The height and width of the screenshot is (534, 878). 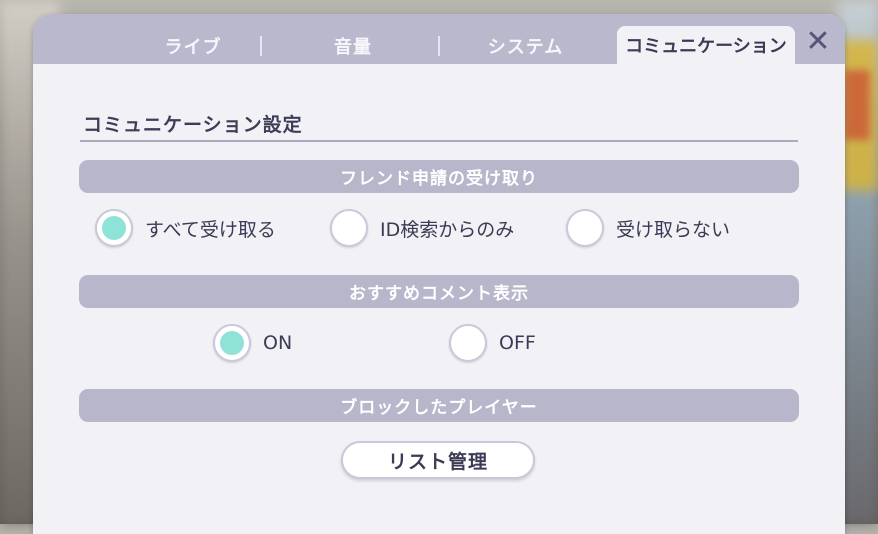 What do you see at coordinates (517, 343) in the screenshot?
I see `radio-label: OFF` at bounding box center [517, 343].